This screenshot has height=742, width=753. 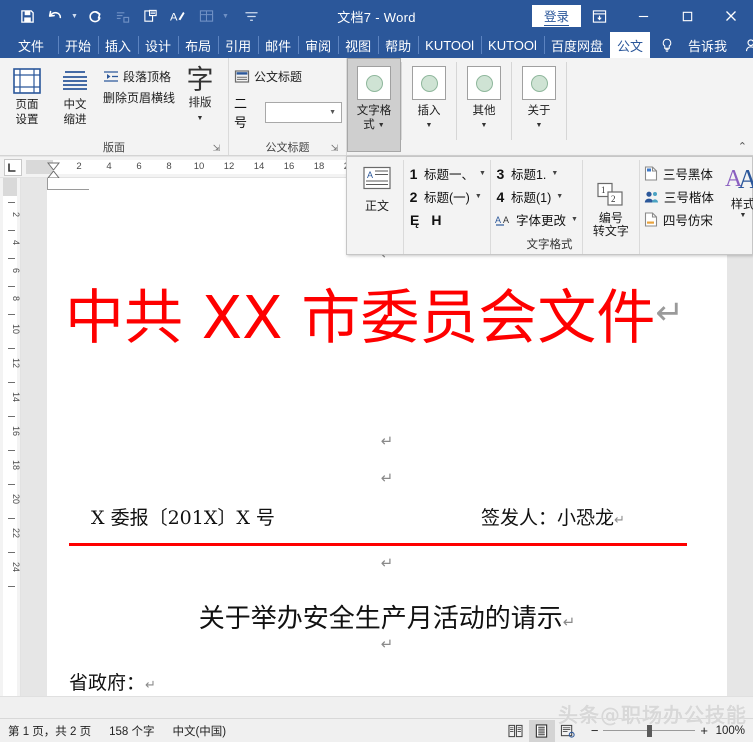 What do you see at coordinates (629, 45) in the screenshot?
I see `tab-gongwen: 公文` at bounding box center [629, 45].